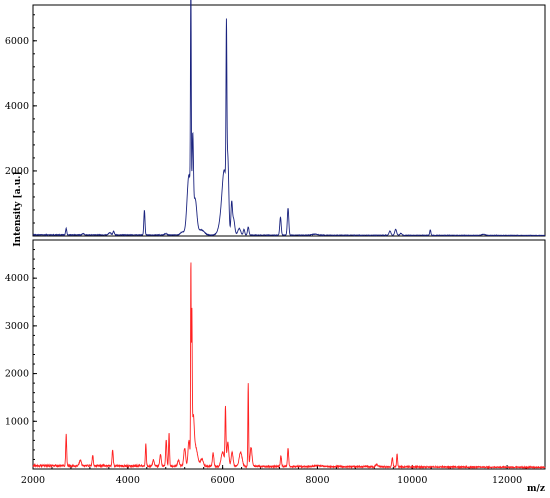 Image resolution: width=550 pixels, height=498 pixels. What do you see at coordinates (507, 480) in the screenshot?
I see `x-tick-label: 12000` at bounding box center [507, 480].